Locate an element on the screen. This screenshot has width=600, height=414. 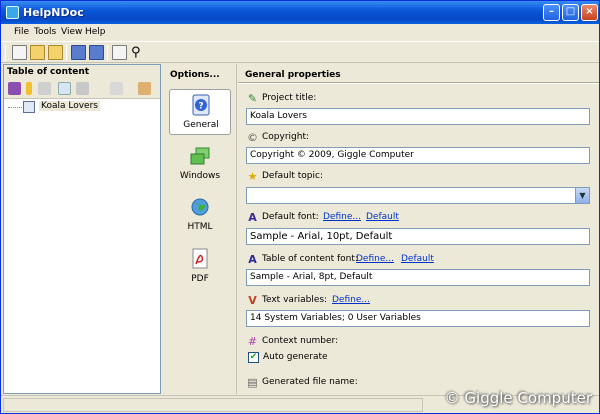
auto-generate-checkbox: ✔ is located at coordinates (253, 357).